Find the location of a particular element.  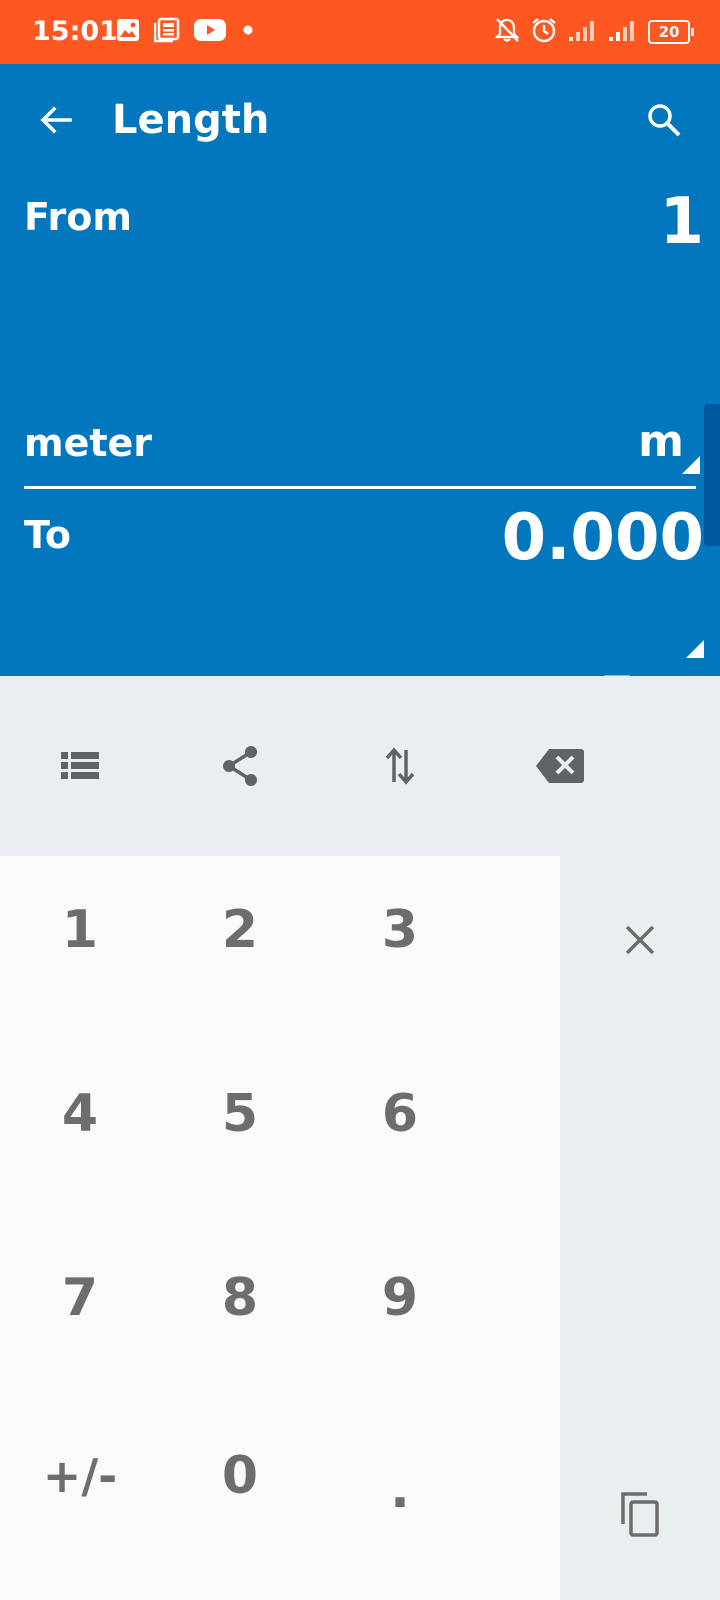

dot-icon is located at coordinates (248, 32).